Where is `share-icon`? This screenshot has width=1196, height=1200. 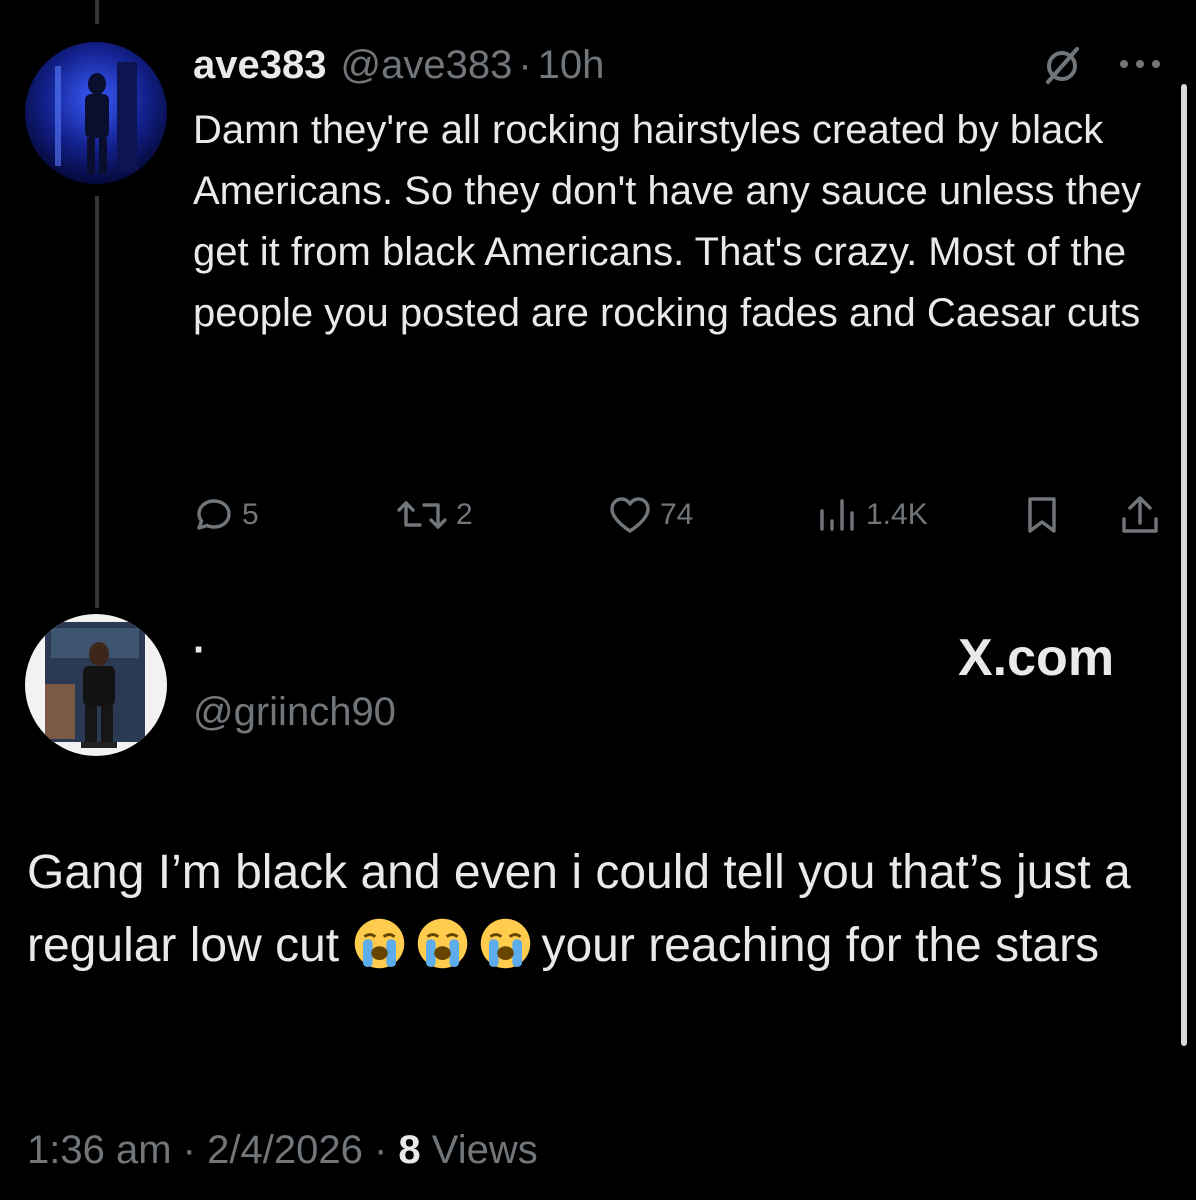 share-icon is located at coordinates (1140, 514).